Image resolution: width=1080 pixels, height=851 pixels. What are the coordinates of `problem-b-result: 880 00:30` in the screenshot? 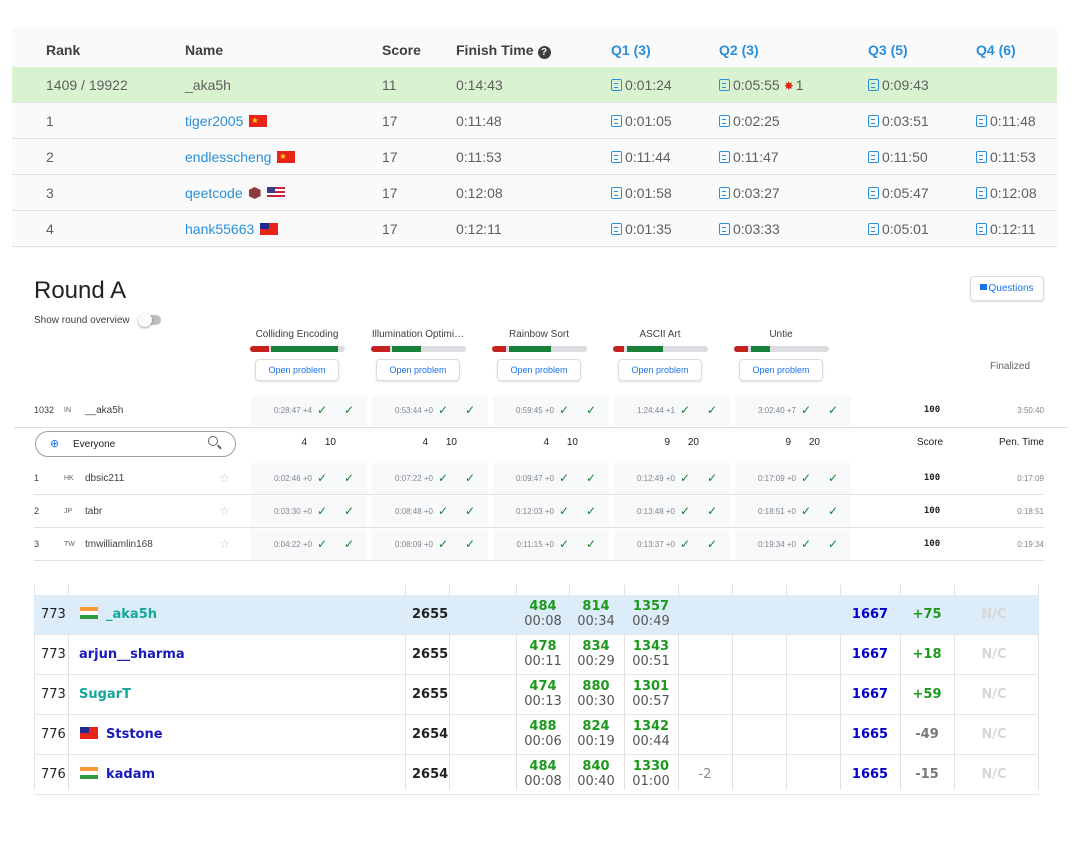 It's located at (596, 695).